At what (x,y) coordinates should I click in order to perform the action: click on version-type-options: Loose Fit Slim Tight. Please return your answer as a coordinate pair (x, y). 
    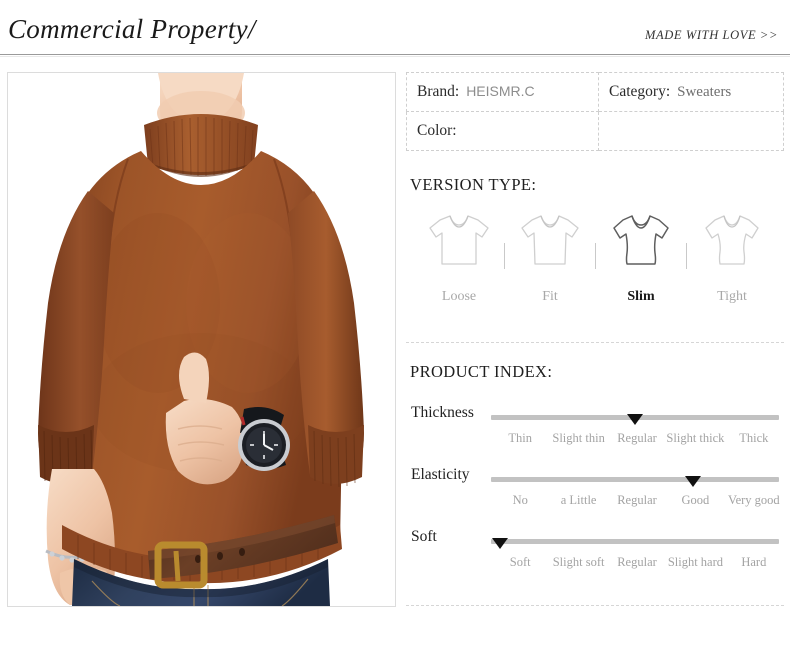
    Looking at the image, I should click on (600, 258).